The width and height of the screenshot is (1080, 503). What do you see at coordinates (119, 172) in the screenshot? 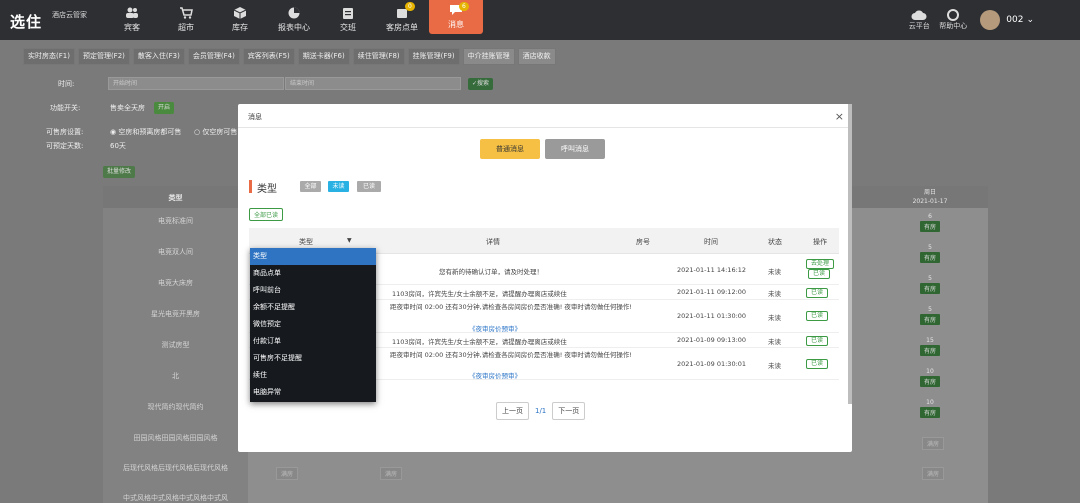
I see `batch-edit-button: 批量修改` at bounding box center [119, 172].